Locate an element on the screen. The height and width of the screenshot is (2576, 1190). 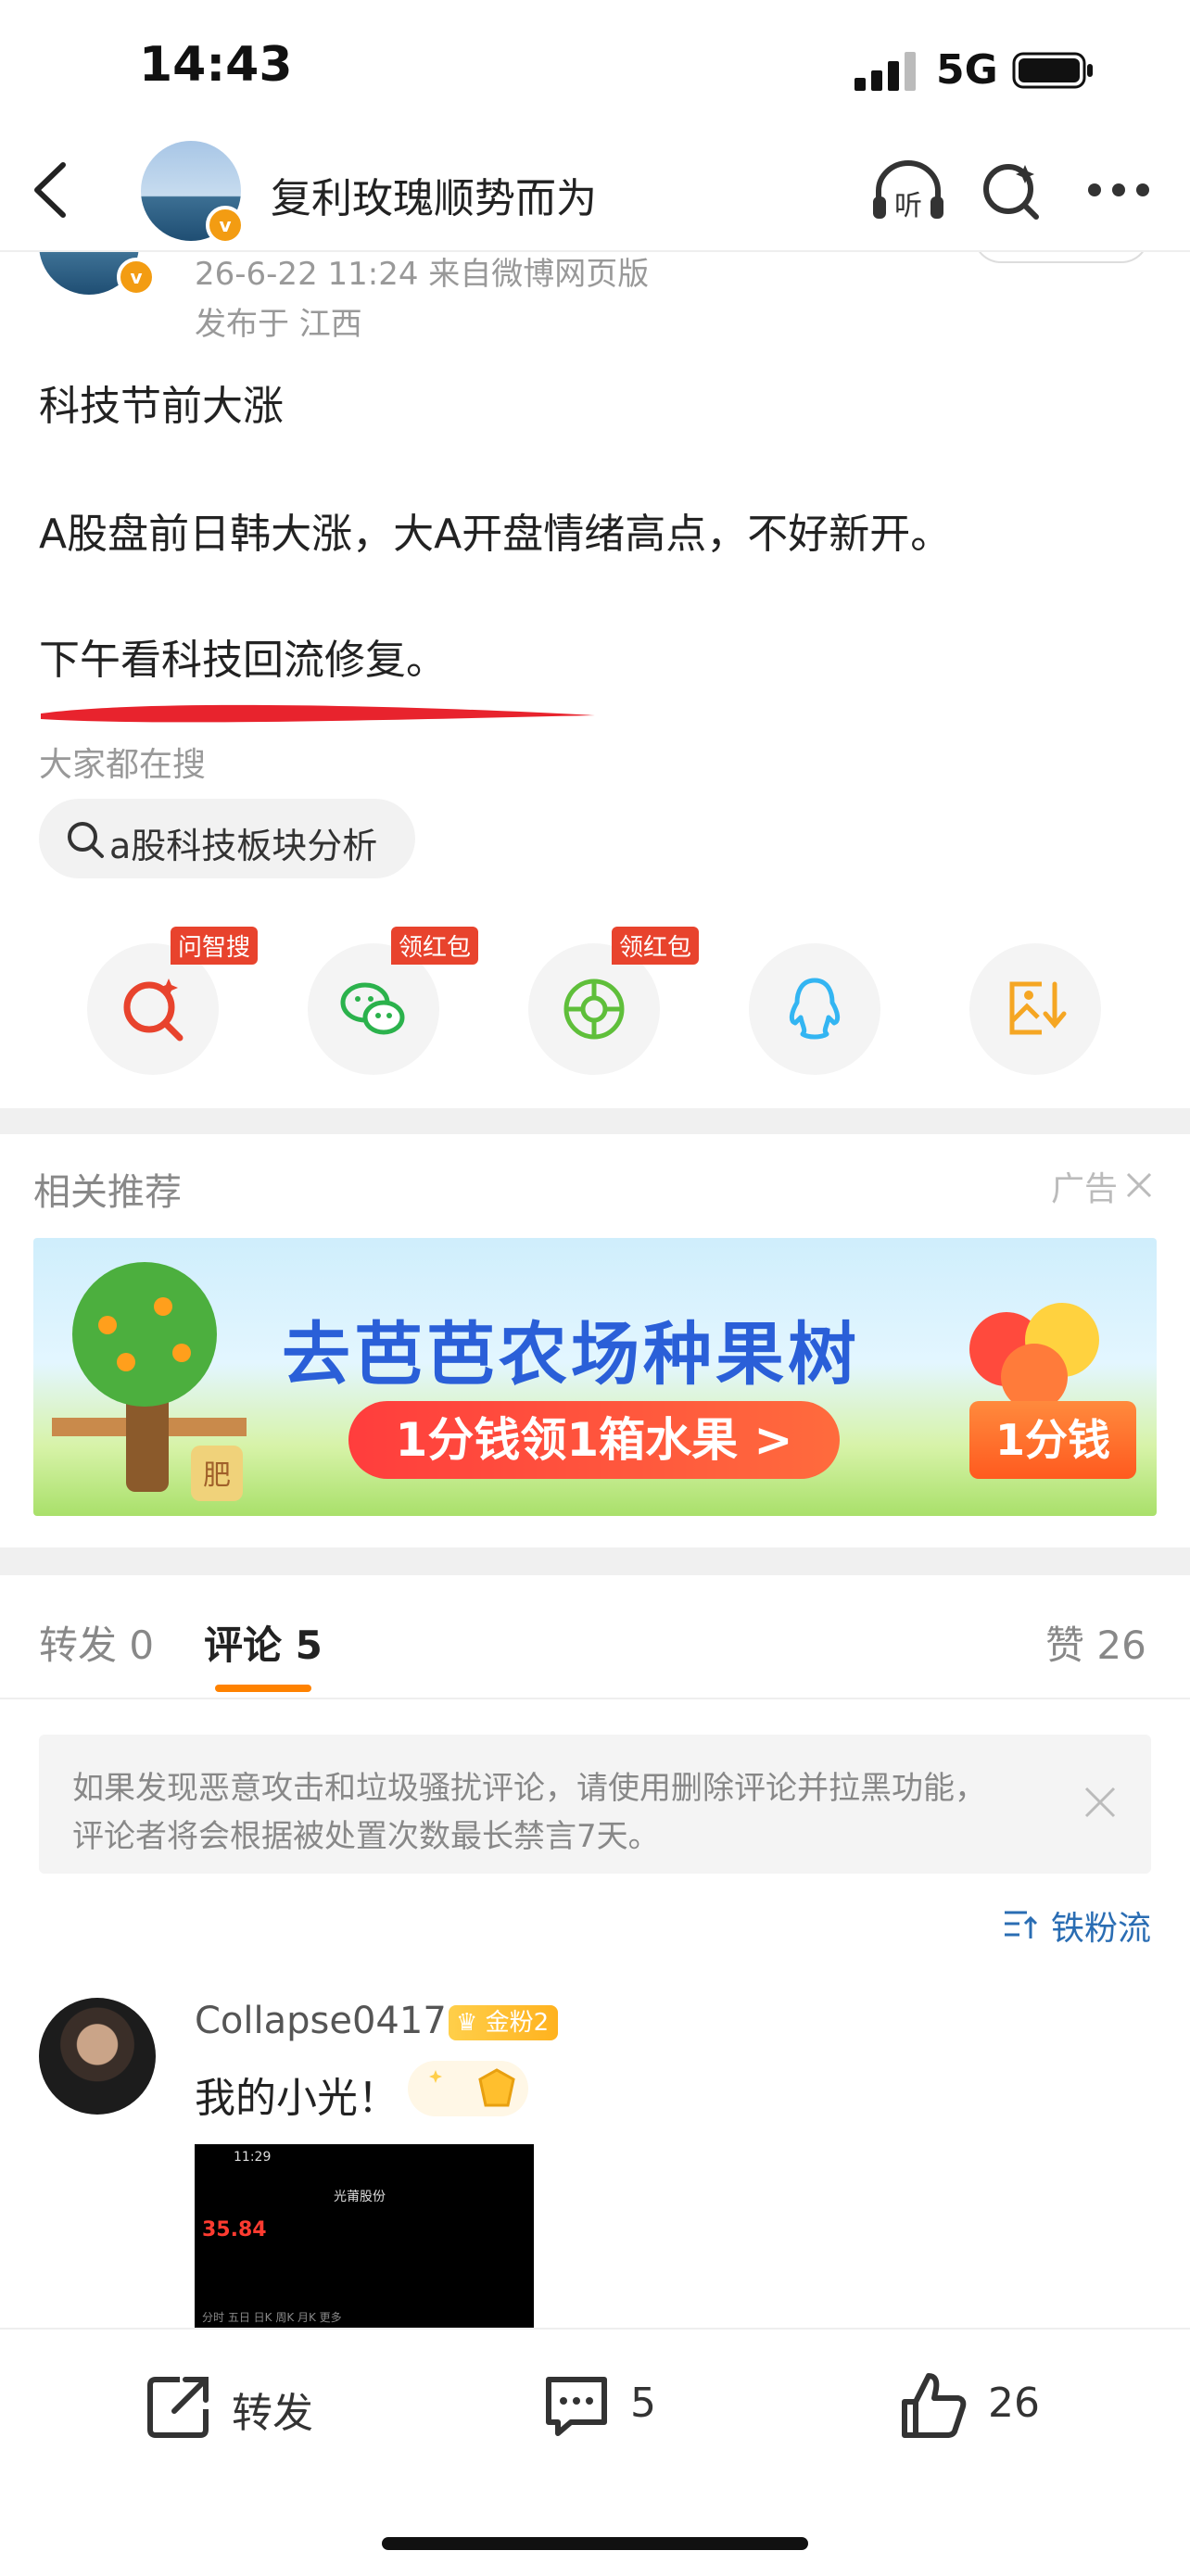
tab-repost-label: 转发 is located at coordinates (78, 1645).